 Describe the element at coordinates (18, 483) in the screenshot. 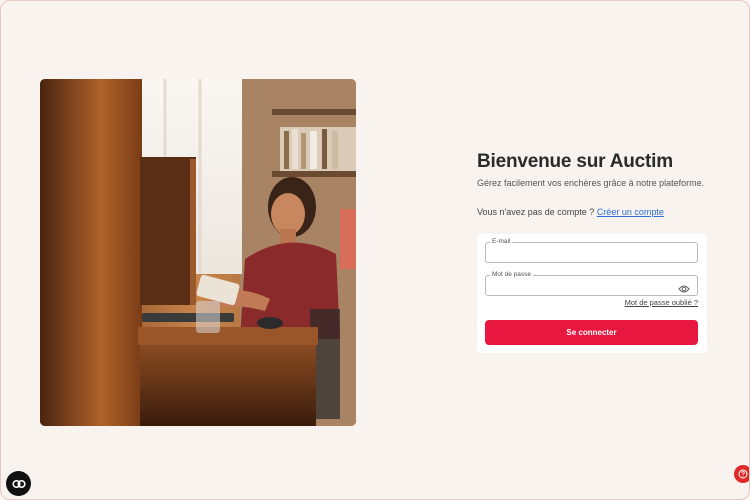

I see `accessibility-icon` at that location.